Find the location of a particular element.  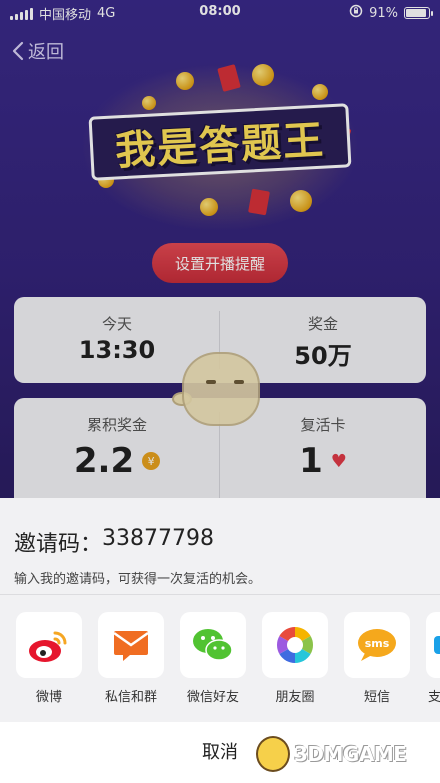

sms-icon: sms is located at coordinates (377, 645).